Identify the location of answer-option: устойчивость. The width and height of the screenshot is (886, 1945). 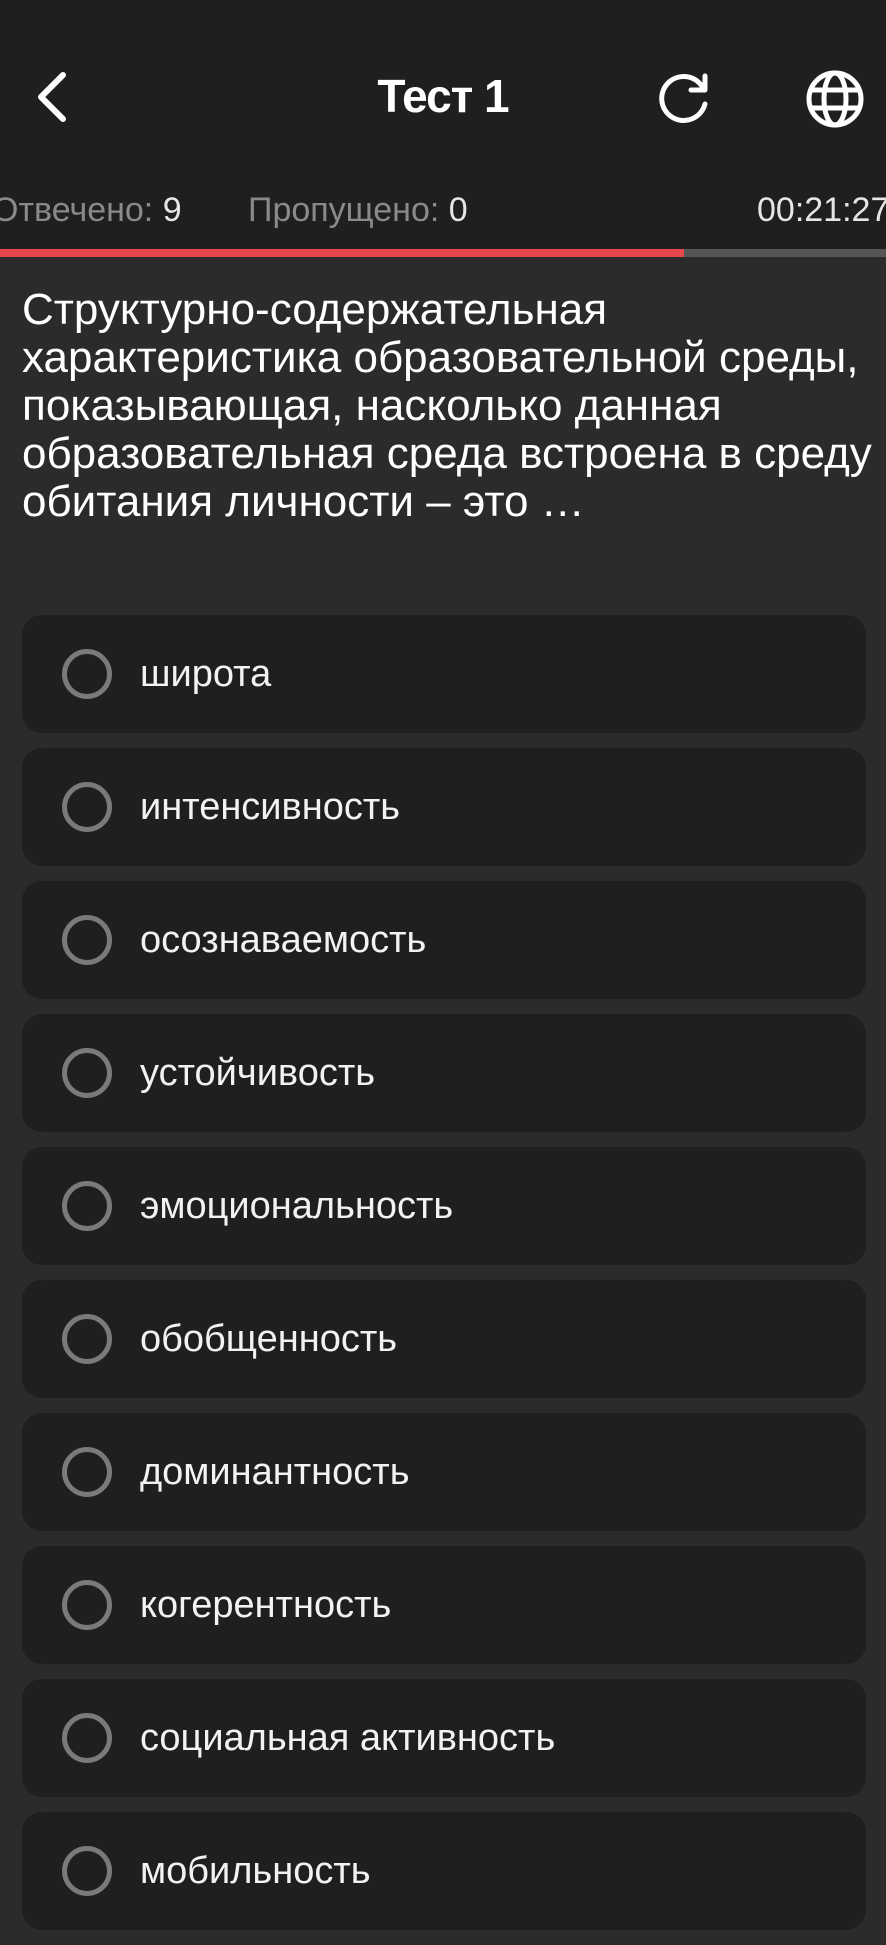
(444, 1073).